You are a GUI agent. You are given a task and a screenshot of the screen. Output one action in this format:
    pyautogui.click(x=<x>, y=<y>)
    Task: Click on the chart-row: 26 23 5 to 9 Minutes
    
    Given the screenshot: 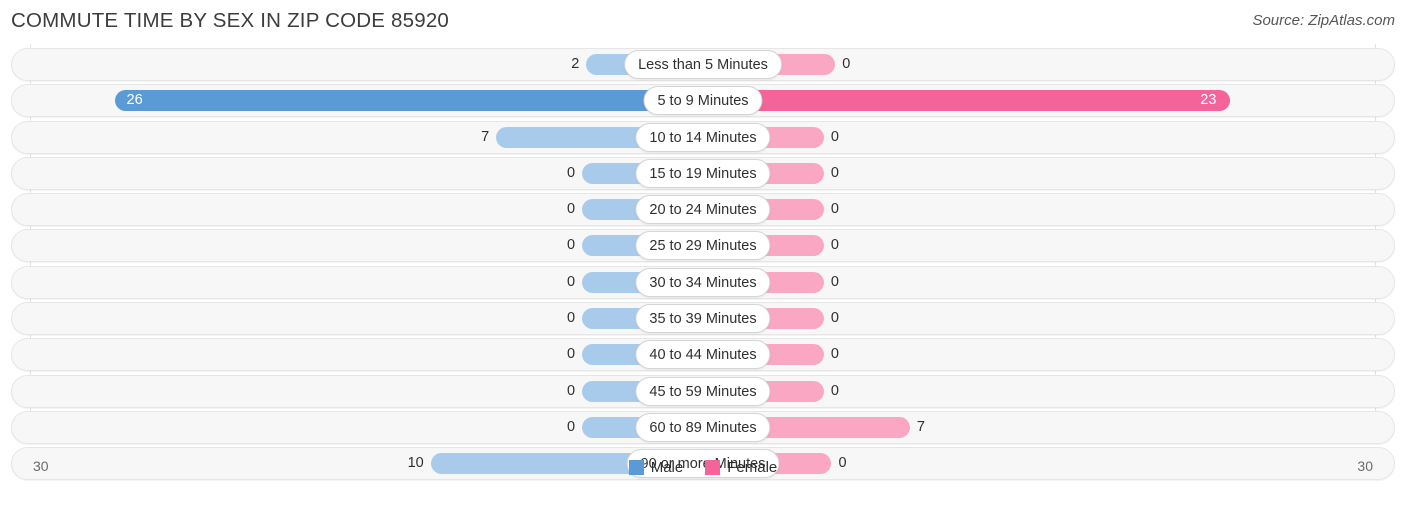 What is the action you would take?
    pyautogui.click(x=703, y=101)
    